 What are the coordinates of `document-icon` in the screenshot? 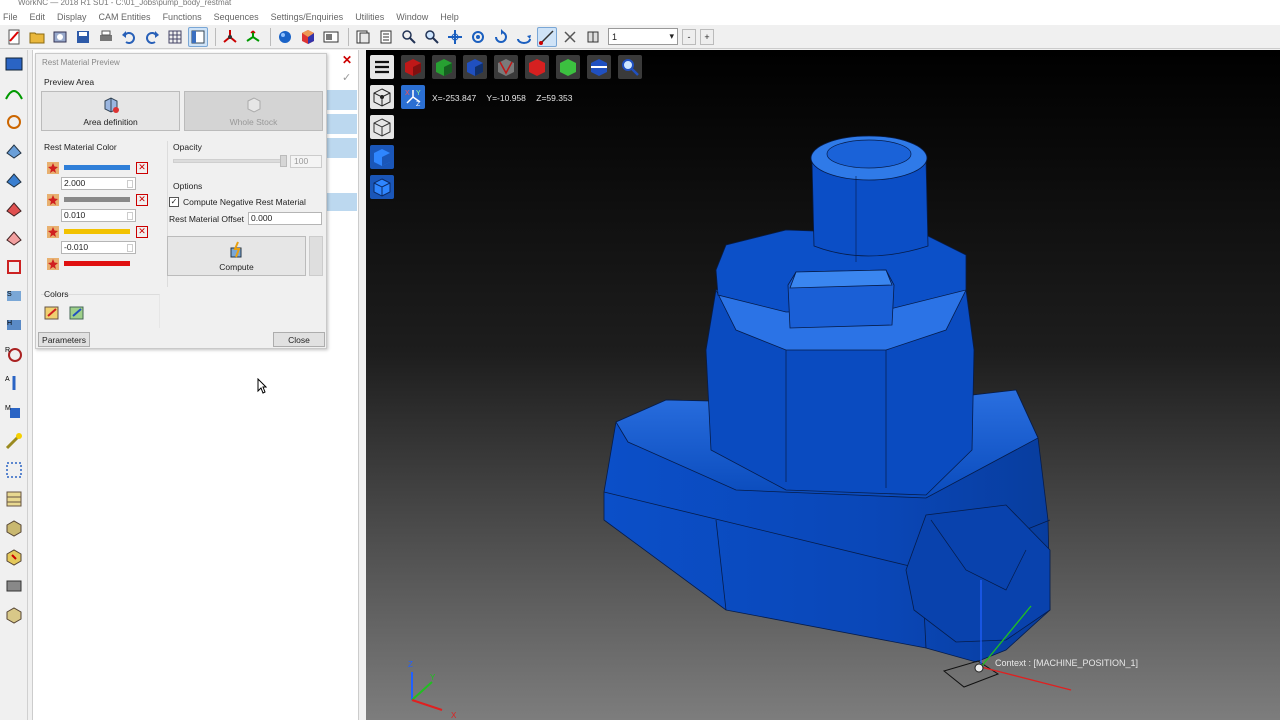 It's located at (386, 37).